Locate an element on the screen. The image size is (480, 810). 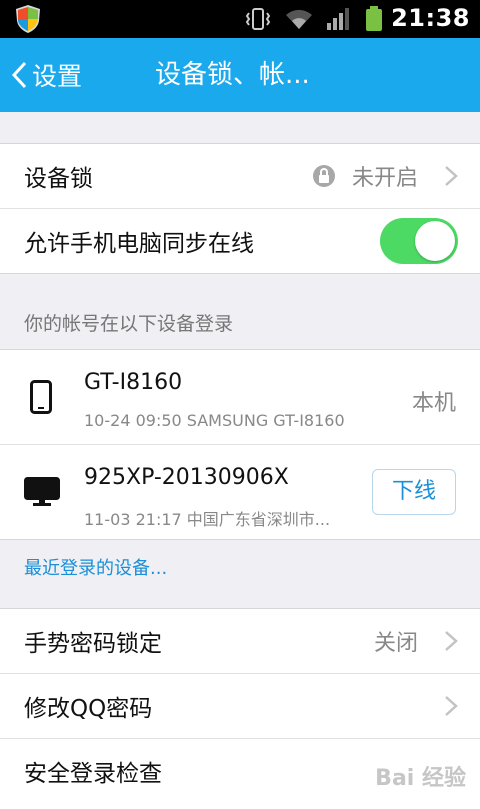
status-bar: 21:38 is located at coordinates (240, 19).